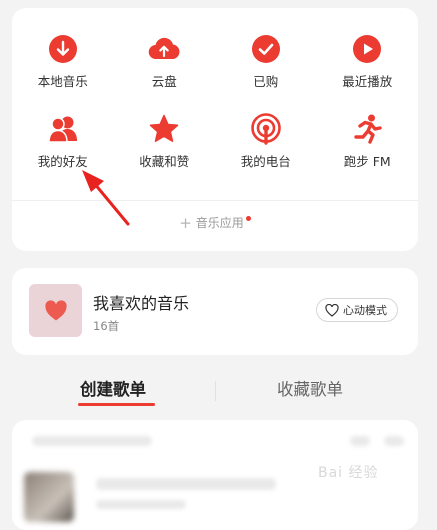  Describe the element at coordinates (367, 81) in the screenshot. I see `grid-item-label: 最近播放` at that location.